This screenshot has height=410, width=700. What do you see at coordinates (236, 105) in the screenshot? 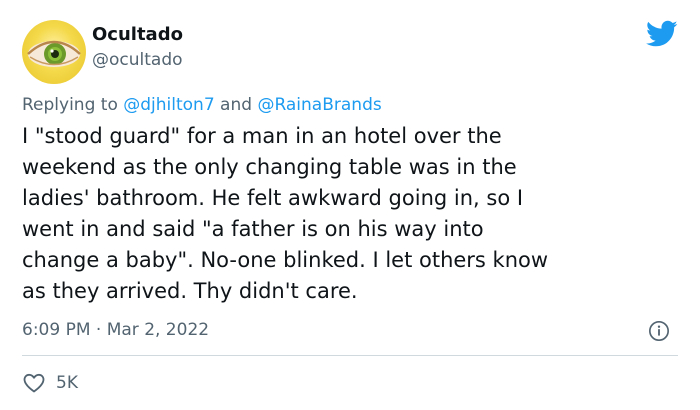
I see `replying-conjunction: and` at bounding box center [236, 105].